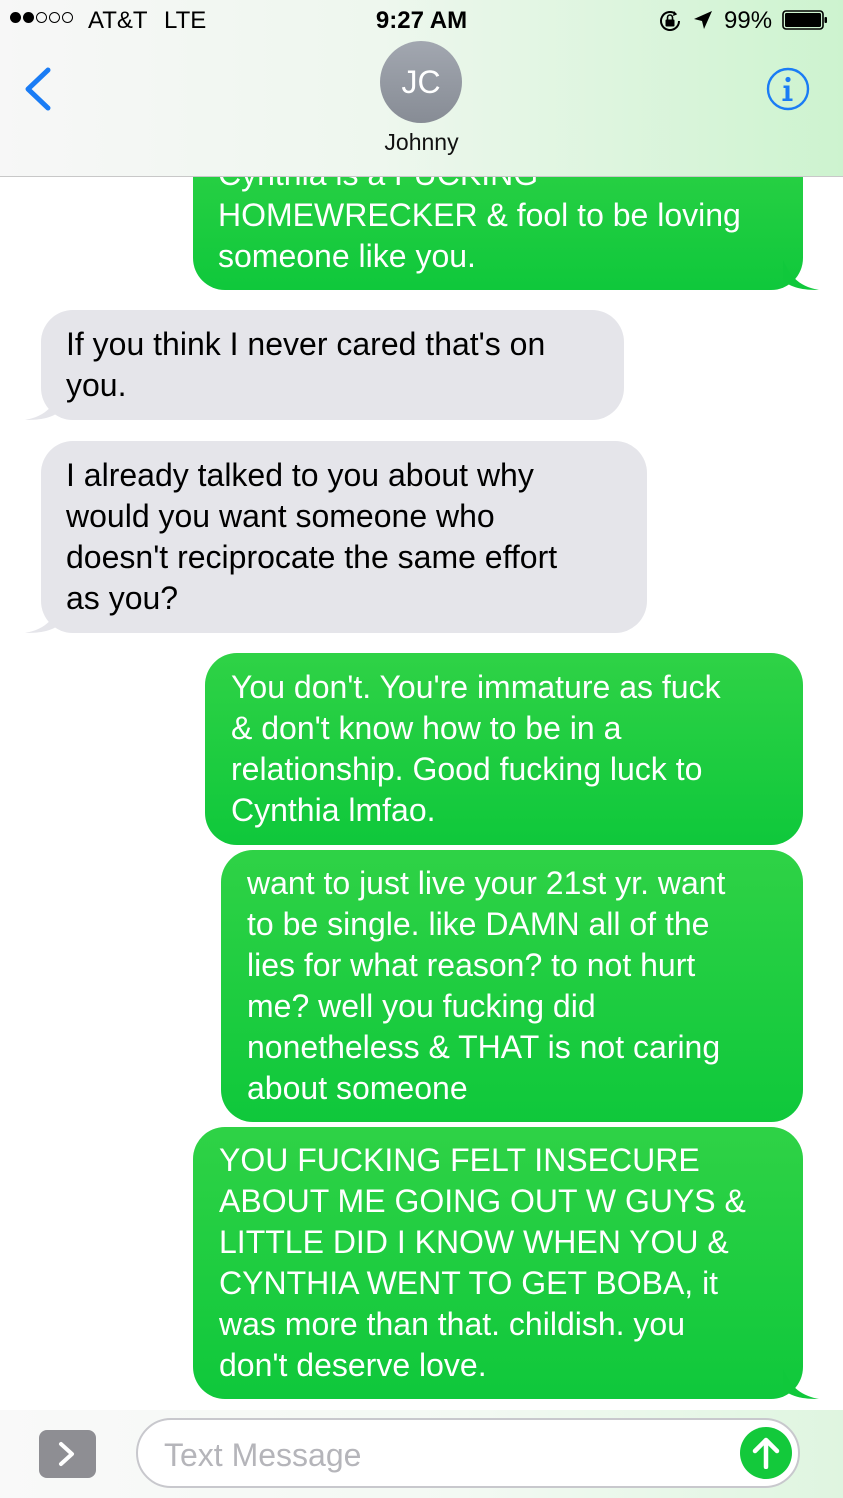 The image size is (843, 1498). I want to click on battery-icon, so click(804, 20).